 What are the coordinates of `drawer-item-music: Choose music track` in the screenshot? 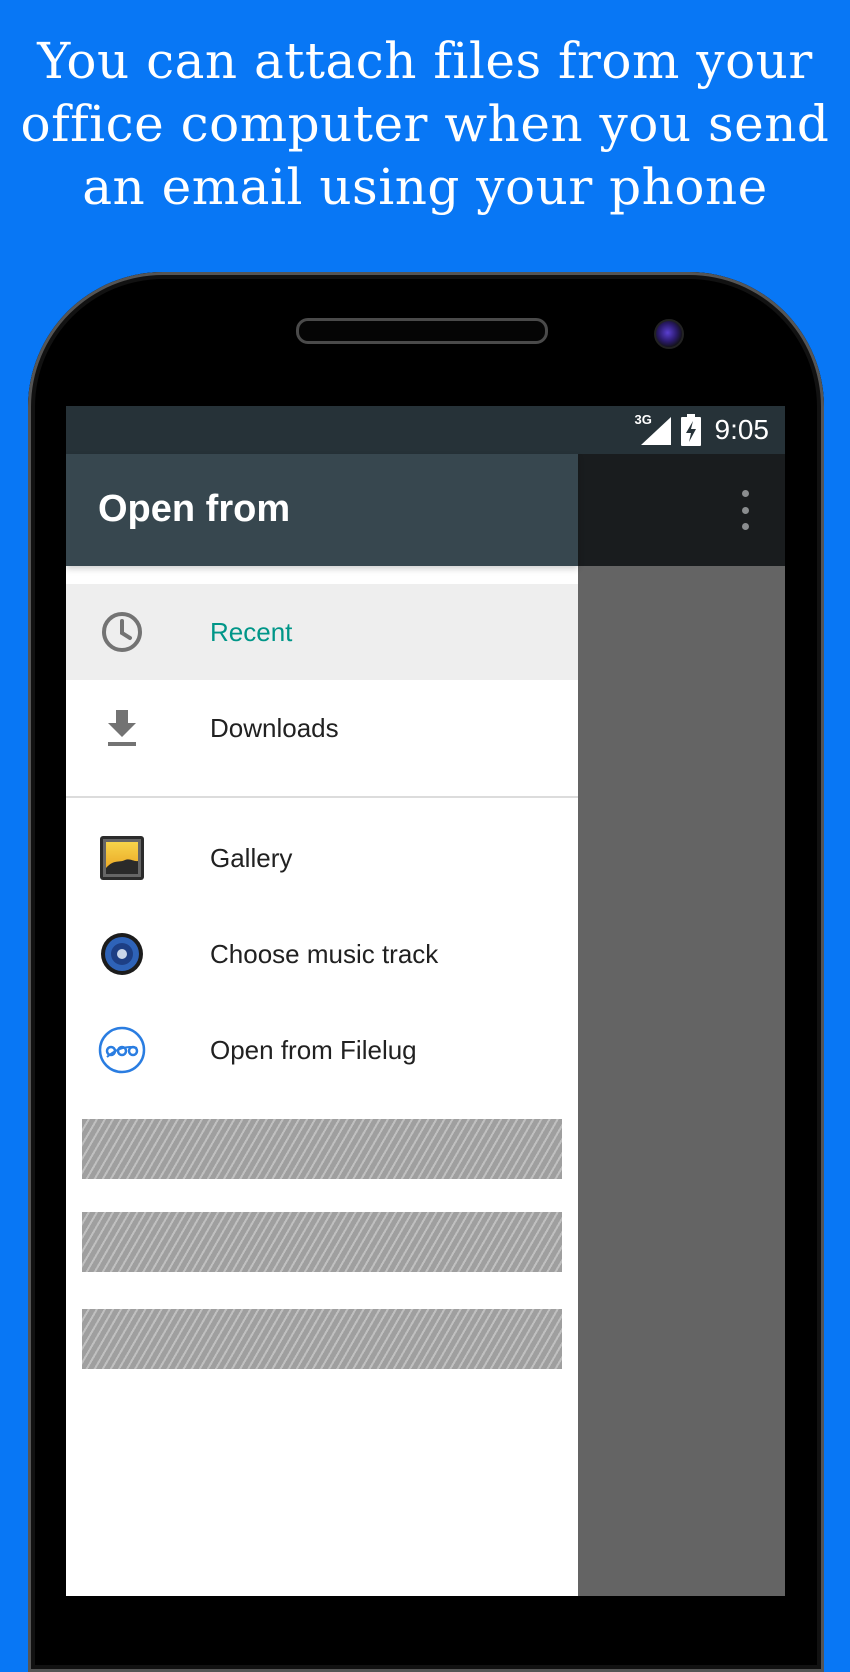 It's located at (322, 954).